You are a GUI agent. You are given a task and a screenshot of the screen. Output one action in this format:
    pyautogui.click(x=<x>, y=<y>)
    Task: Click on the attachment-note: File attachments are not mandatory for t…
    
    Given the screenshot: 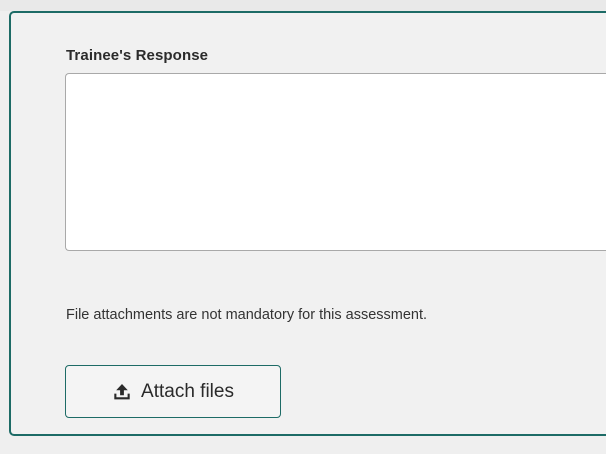 What is the action you would take?
    pyautogui.click(x=247, y=315)
    